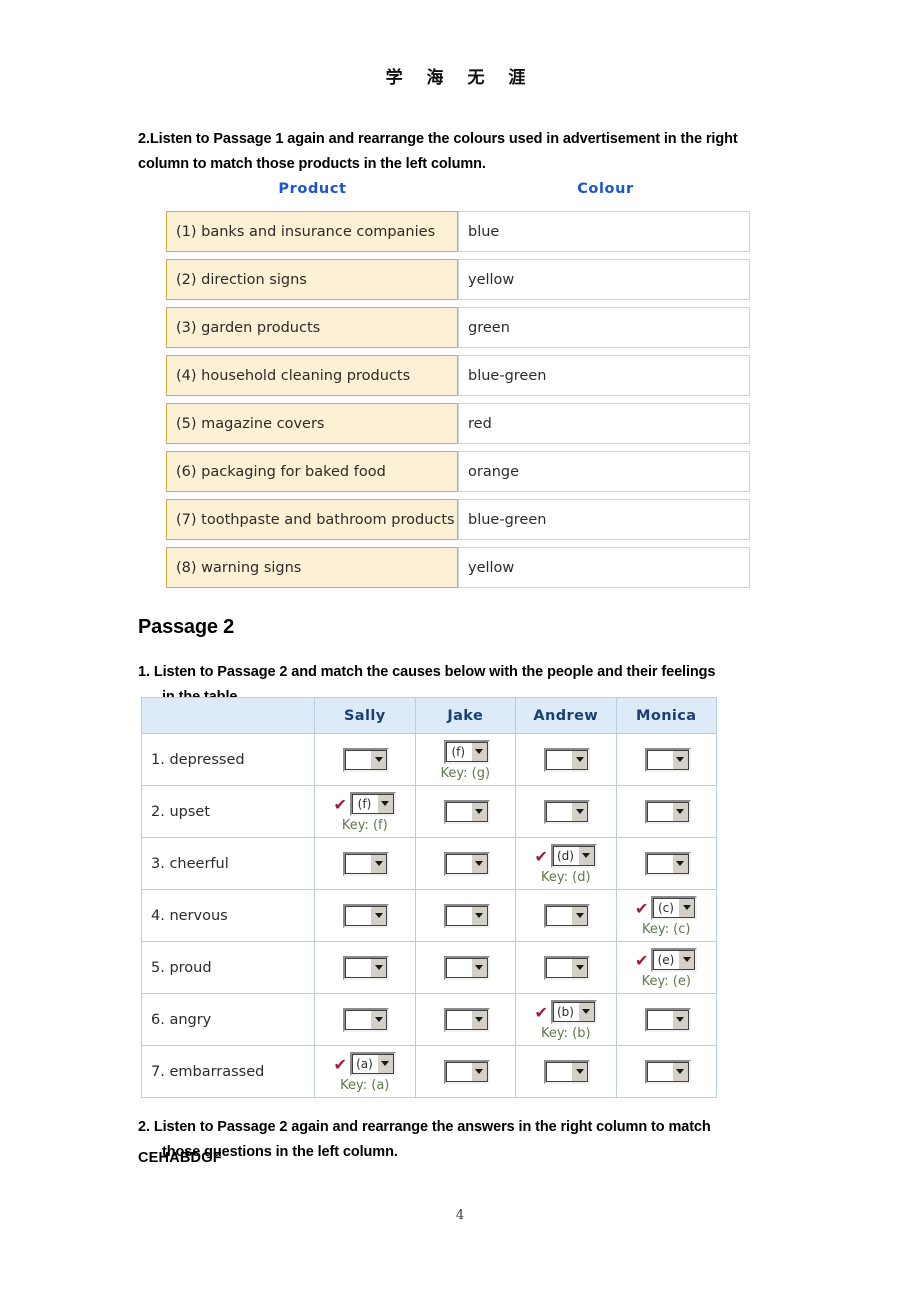  What do you see at coordinates (312, 567) in the screenshot?
I see `product-cell: (8) warning signs` at bounding box center [312, 567].